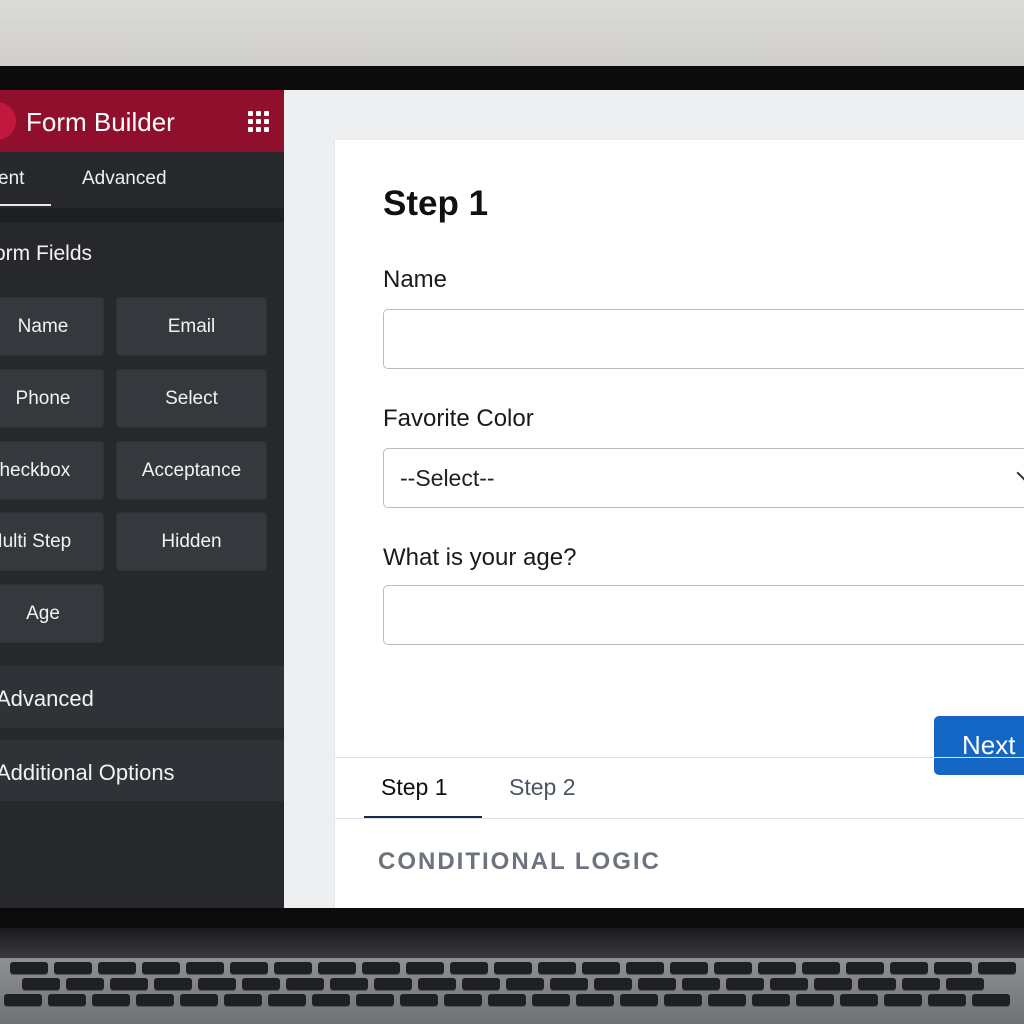  Describe the element at coordinates (36, 541) in the screenshot. I see `field-multi-step-label: Multi Step` at that location.